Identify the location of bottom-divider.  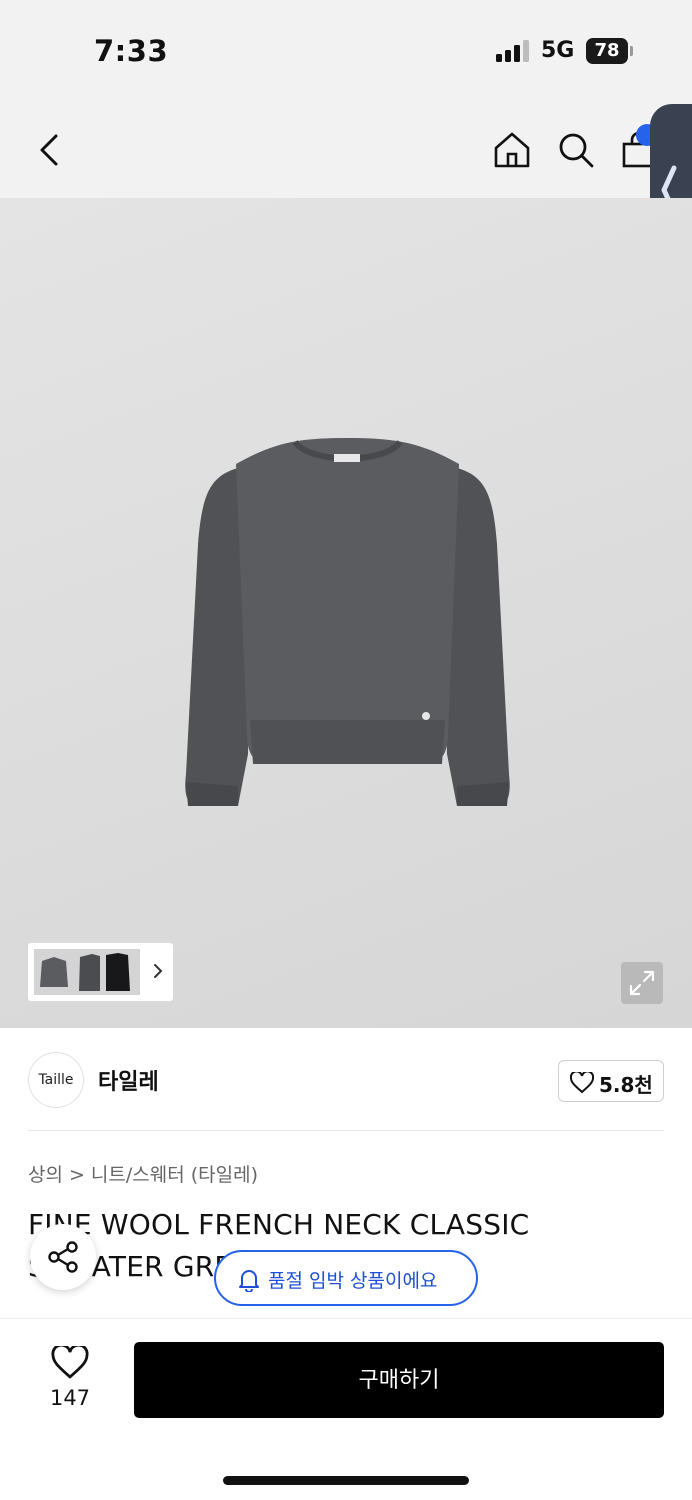
(346, 1318).